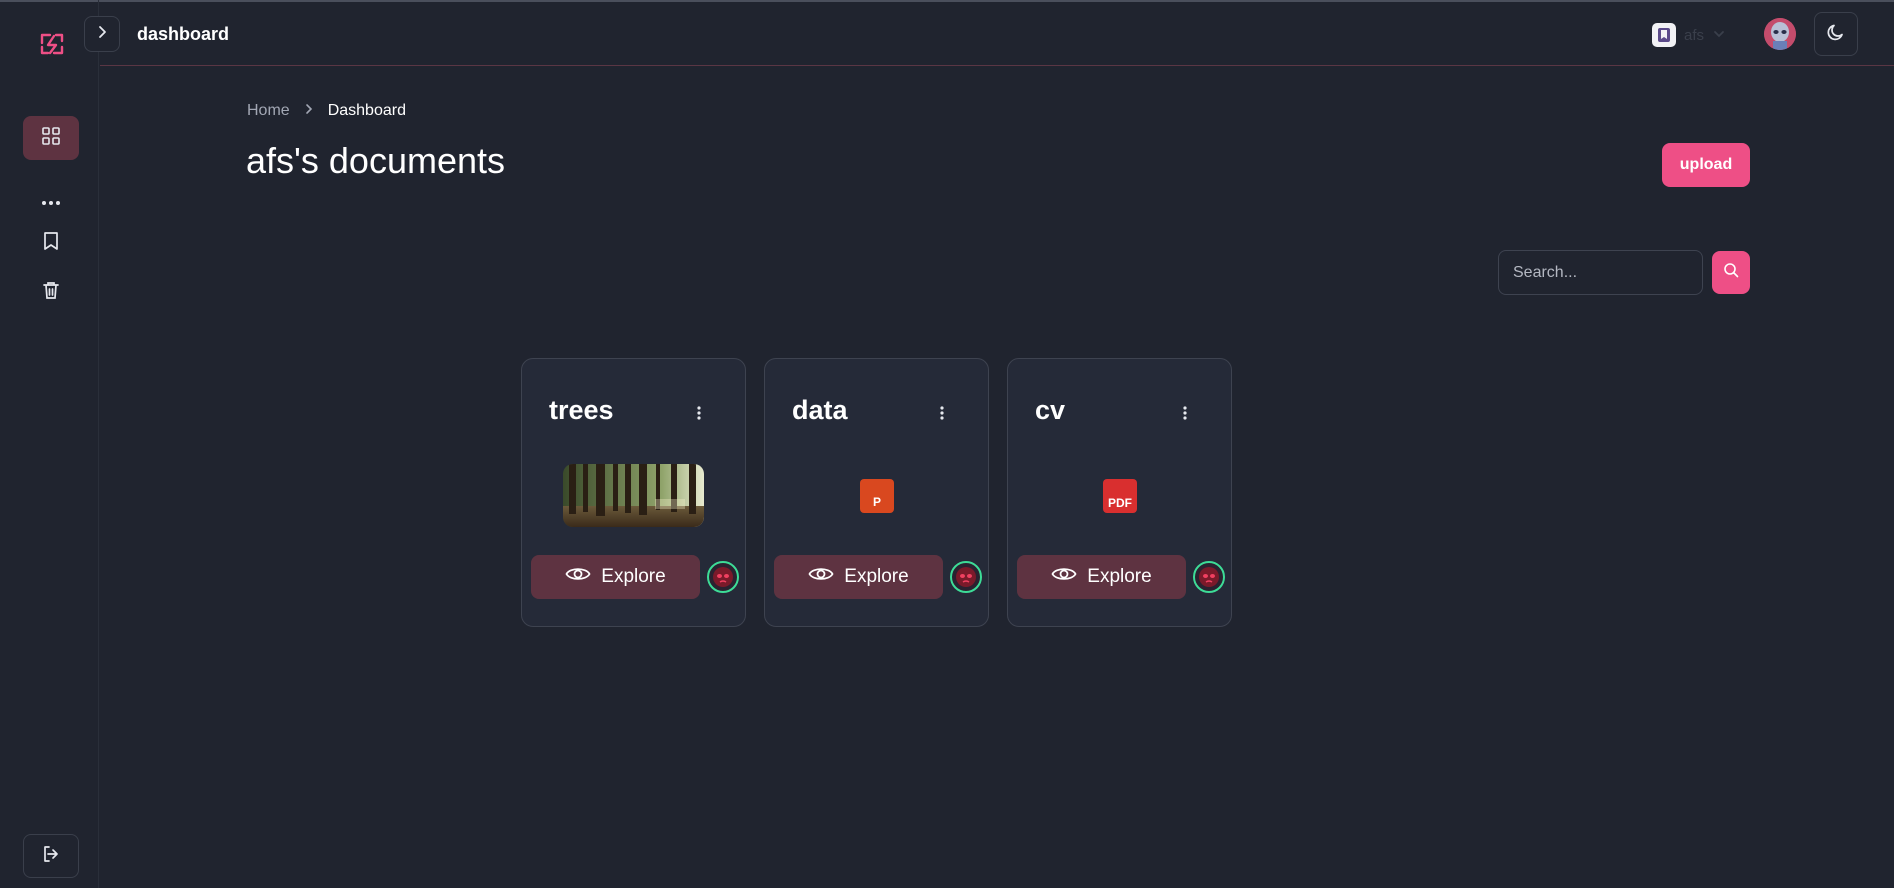 The height and width of the screenshot is (888, 1894). Describe the element at coordinates (1719, 35) in the screenshot. I see `chevron-down-icon` at that location.